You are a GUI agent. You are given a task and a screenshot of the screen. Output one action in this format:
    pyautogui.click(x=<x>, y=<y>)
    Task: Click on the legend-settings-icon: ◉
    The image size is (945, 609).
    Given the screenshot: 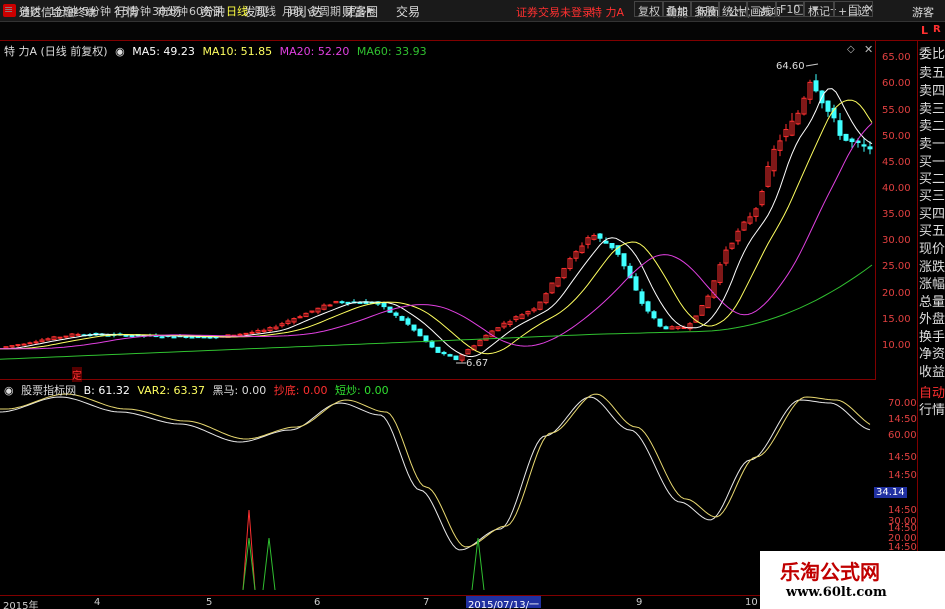 What is the action you would take?
    pyautogui.click(x=120, y=51)
    